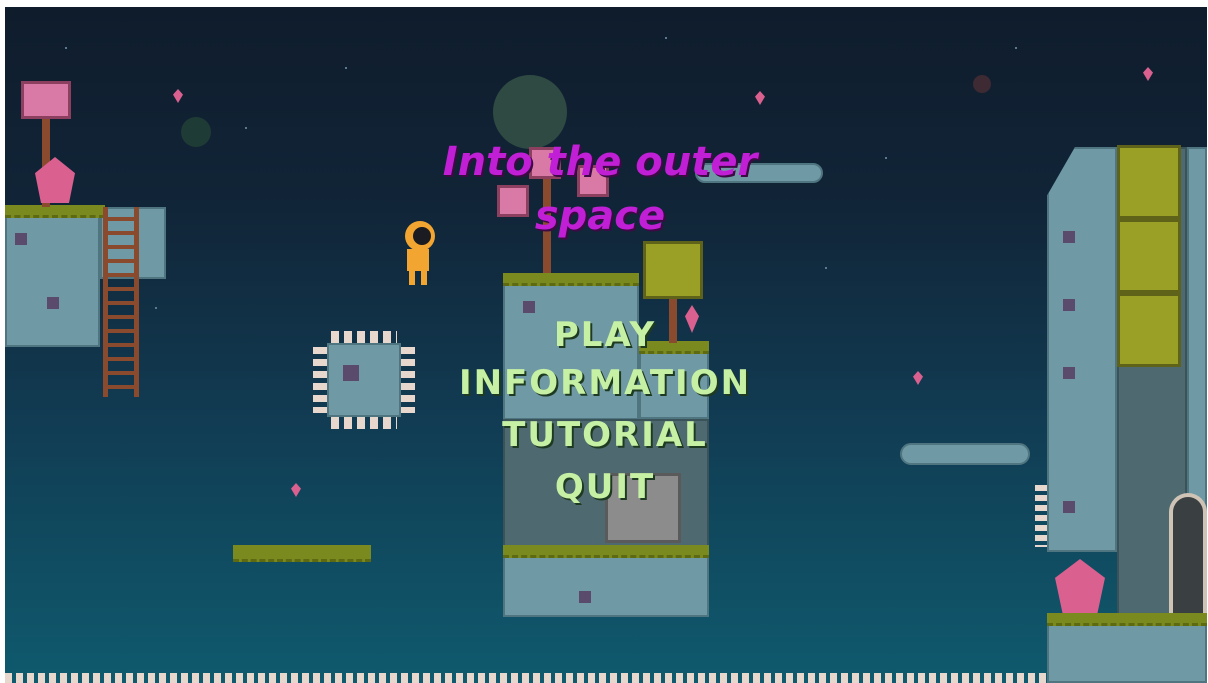  Describe the element at coordinates (46, 100) in the screenshot. I see `pink-tree-canopy` at that location.